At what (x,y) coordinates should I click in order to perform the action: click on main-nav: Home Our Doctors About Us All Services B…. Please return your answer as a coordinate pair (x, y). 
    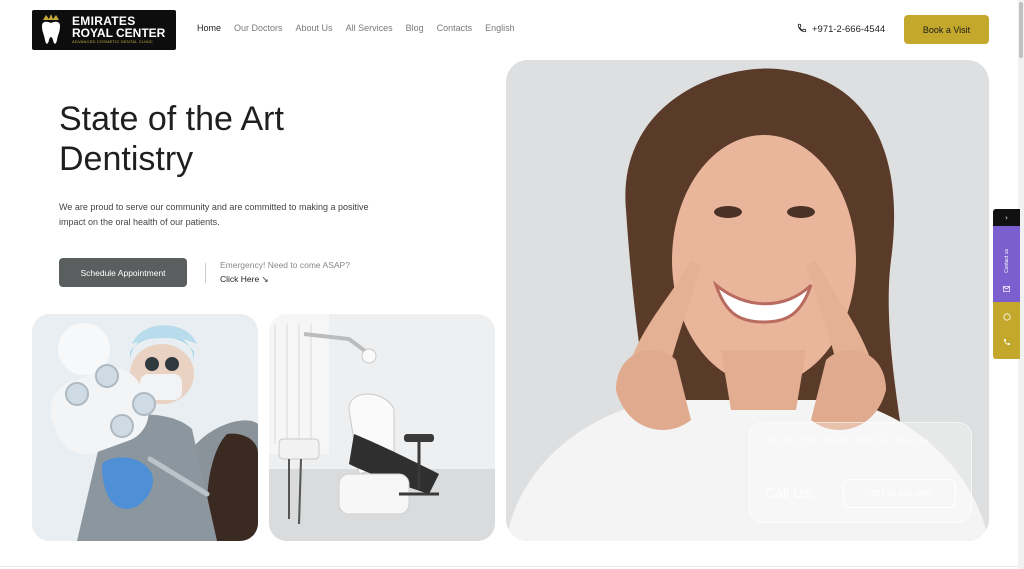
    Looking at the image, I should click on (356, 28).